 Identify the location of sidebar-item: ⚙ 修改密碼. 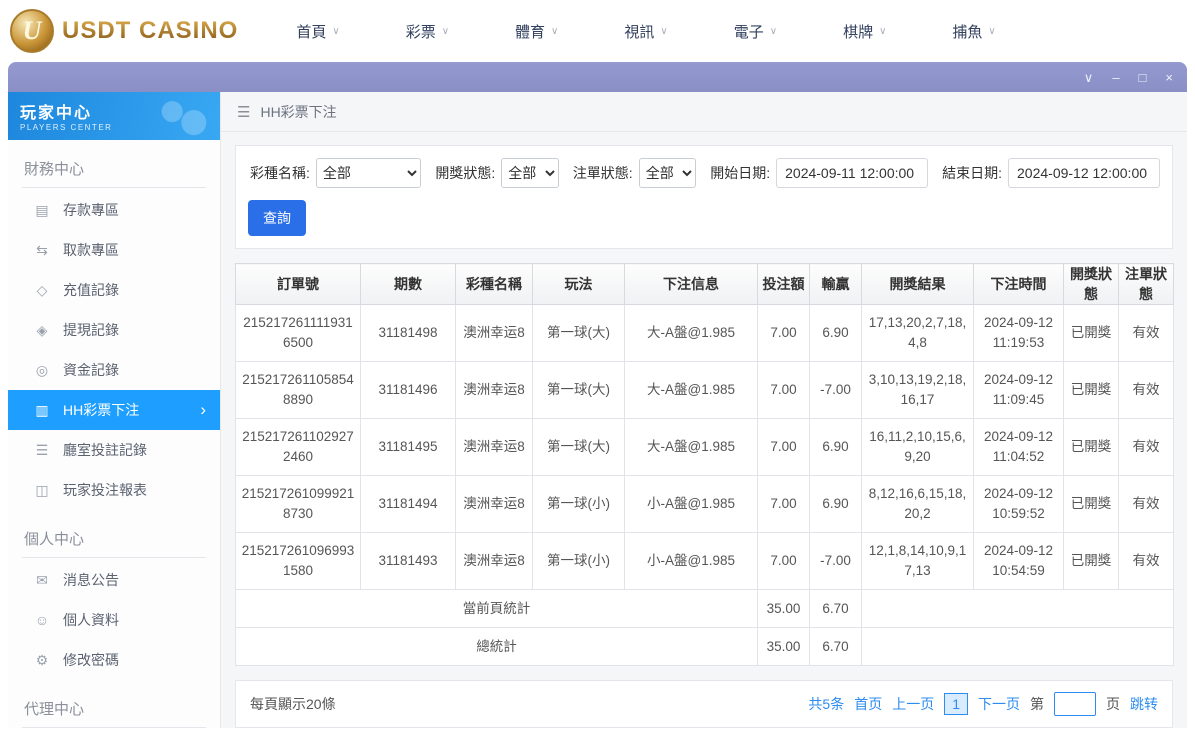
(114, 660).